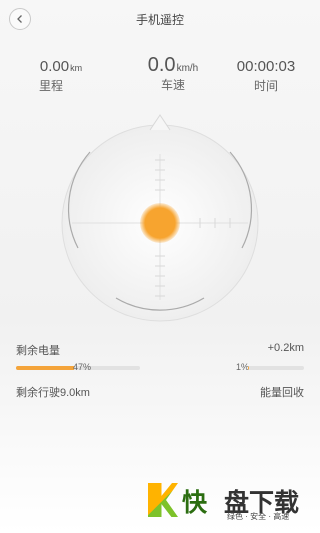 The image size is (320, 533). Describe the element at coordinates (160, 371) in the screenshot. I see `battery-section: 剩余电量 +0.2km 47% 1% 剩余行驶9.0km 能量回收` at that location.